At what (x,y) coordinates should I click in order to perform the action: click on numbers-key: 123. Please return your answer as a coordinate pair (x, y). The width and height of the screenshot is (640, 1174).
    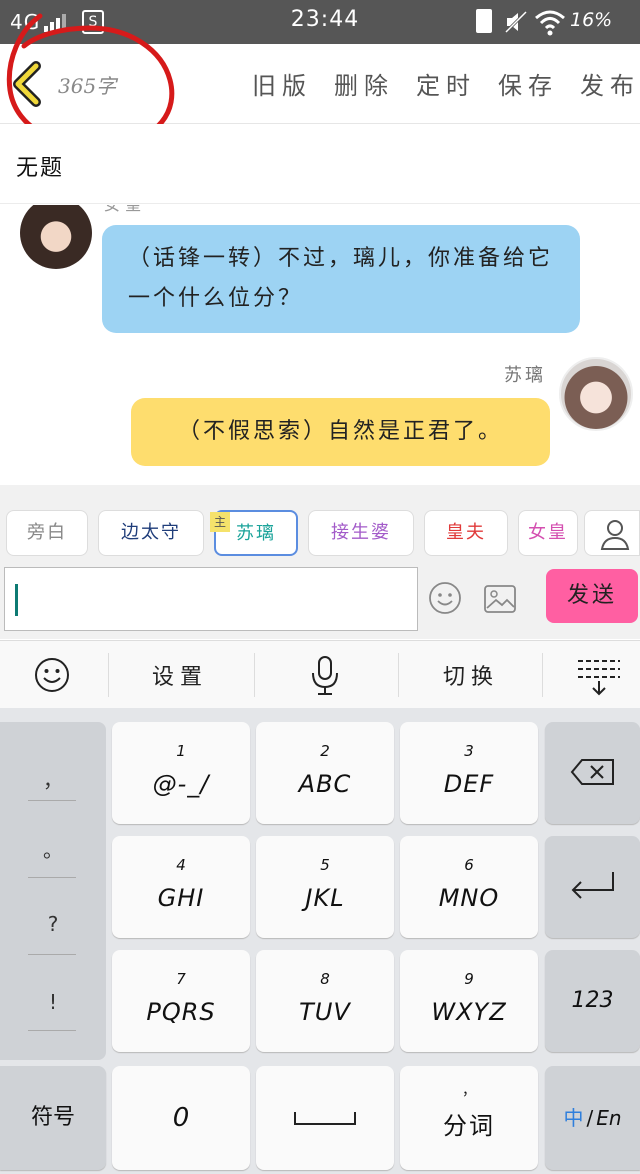
    Looking at the image, I should click on (592, 1001).